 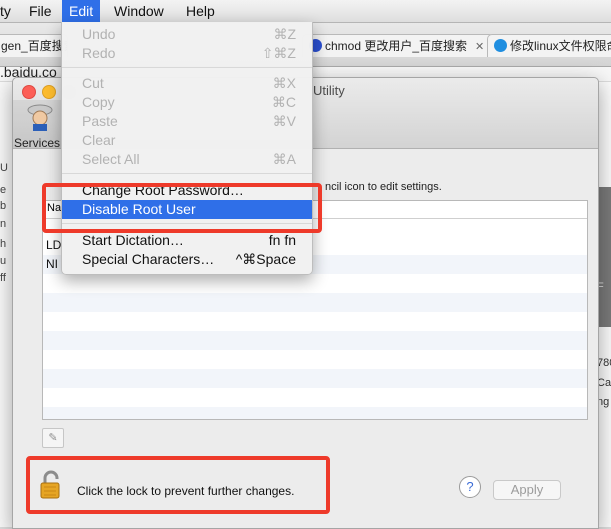 I want to click on help-button: ?, so click(x=470, y=487).